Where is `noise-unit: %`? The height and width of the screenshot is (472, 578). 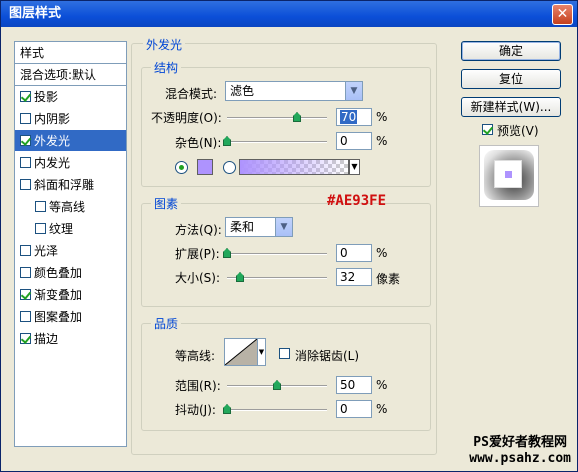
noise-unit: % is located at coordinates (382, 141).